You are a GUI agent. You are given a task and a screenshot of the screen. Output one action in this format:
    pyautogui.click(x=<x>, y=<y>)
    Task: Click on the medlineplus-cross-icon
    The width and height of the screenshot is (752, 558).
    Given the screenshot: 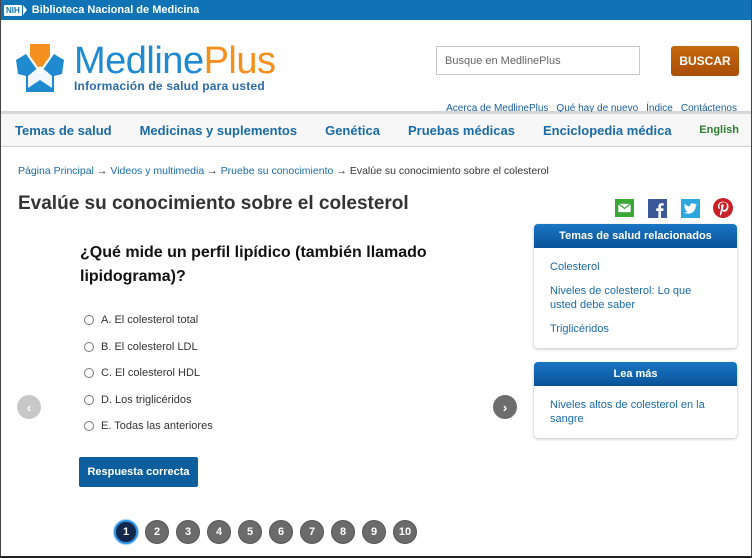 What is the action you would take?
    pyautogui.click(x=40, y=68)
    